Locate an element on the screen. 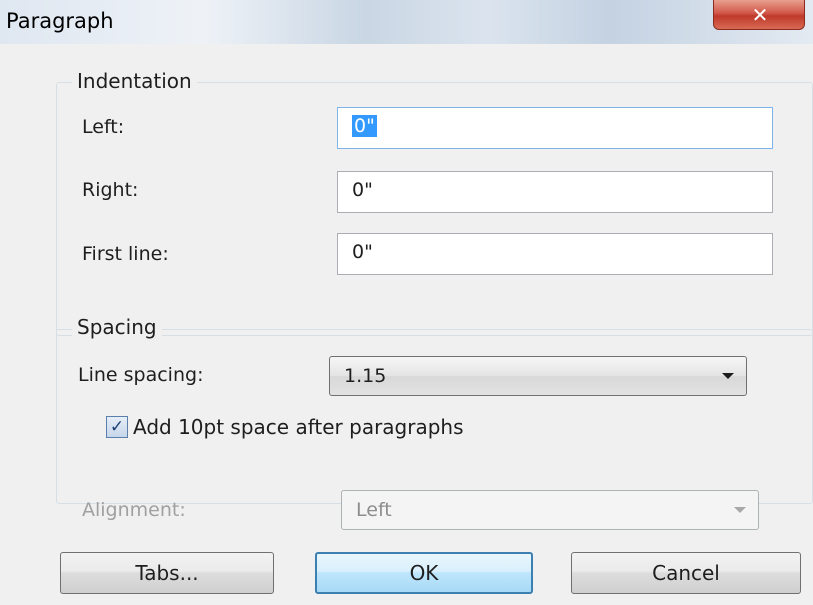 The width and height of the screenshot is (813, 605). cancel-button: Cancel is located at coordinates (686, 573).